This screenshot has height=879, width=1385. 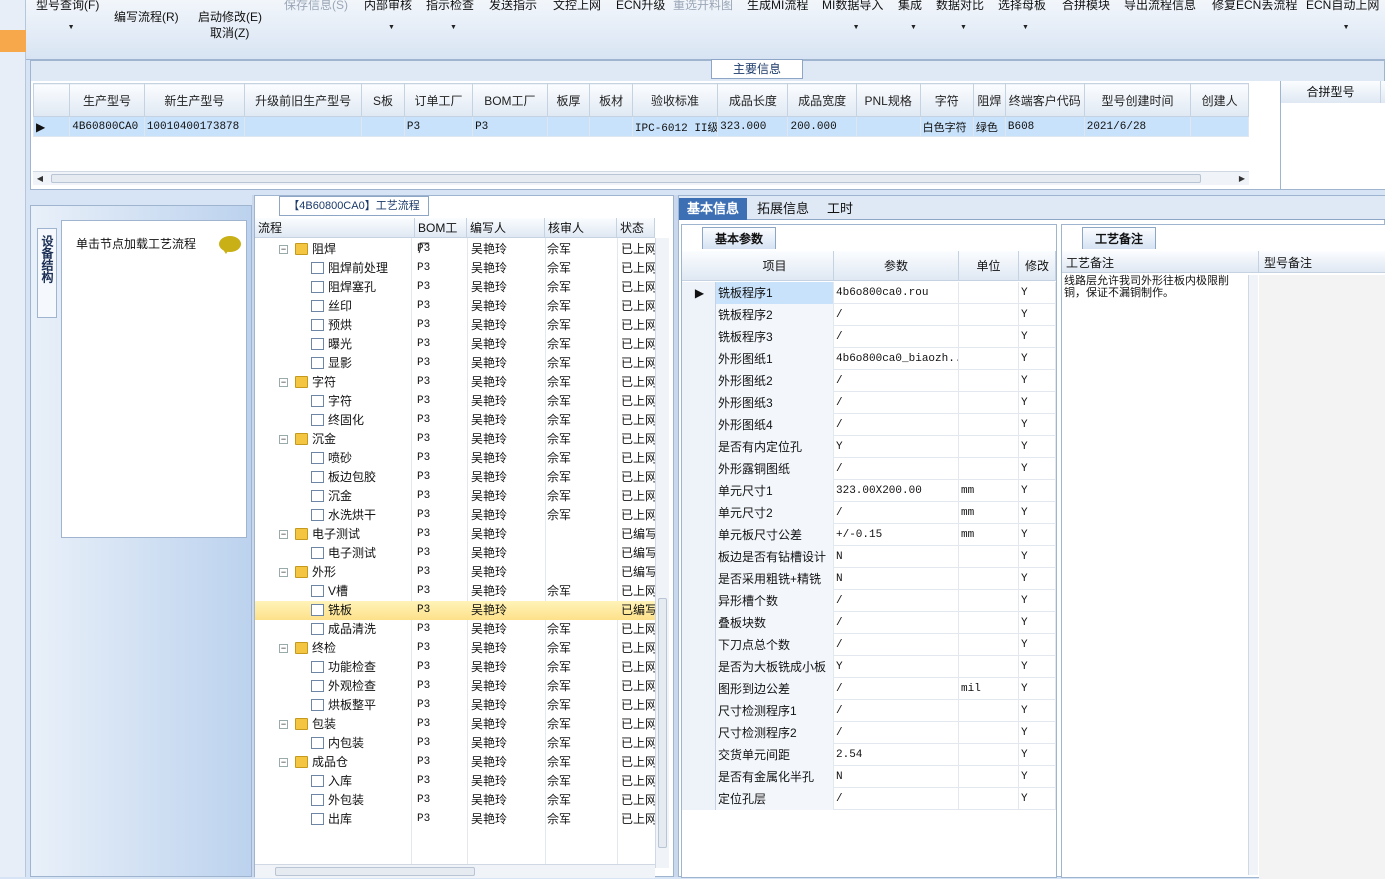 I want to click on param-cell: 2.54, so click(x=896, y=755).